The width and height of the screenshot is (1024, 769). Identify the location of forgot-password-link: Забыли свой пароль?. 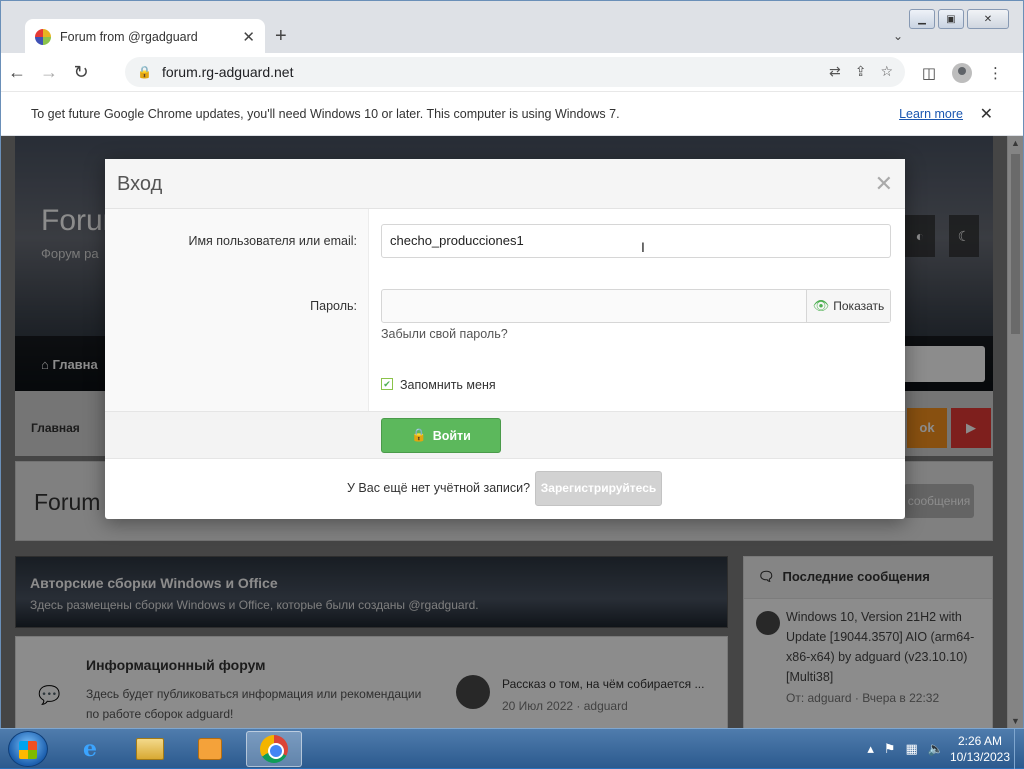
(444, 334).